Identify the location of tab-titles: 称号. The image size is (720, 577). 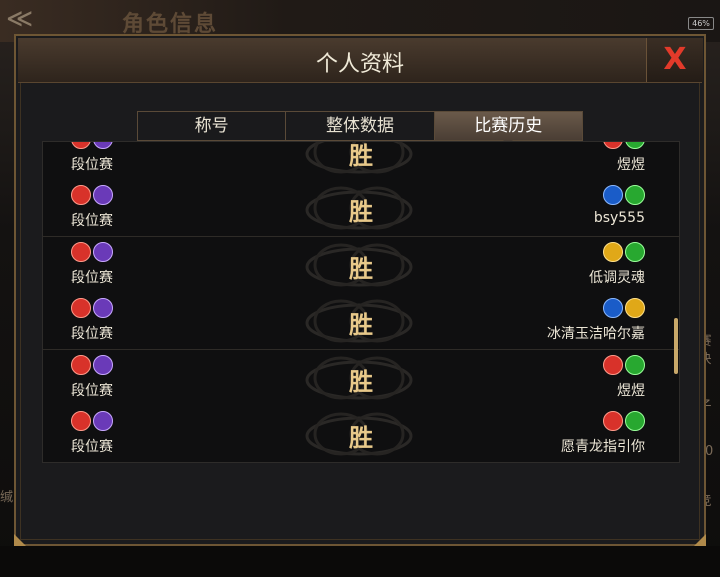
(212, 126).